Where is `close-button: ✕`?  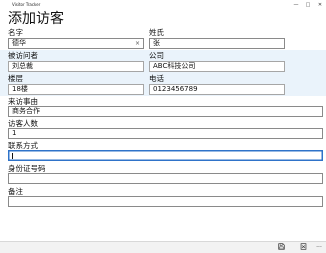 close-button: ✕ is located at coordinates (320, 5).